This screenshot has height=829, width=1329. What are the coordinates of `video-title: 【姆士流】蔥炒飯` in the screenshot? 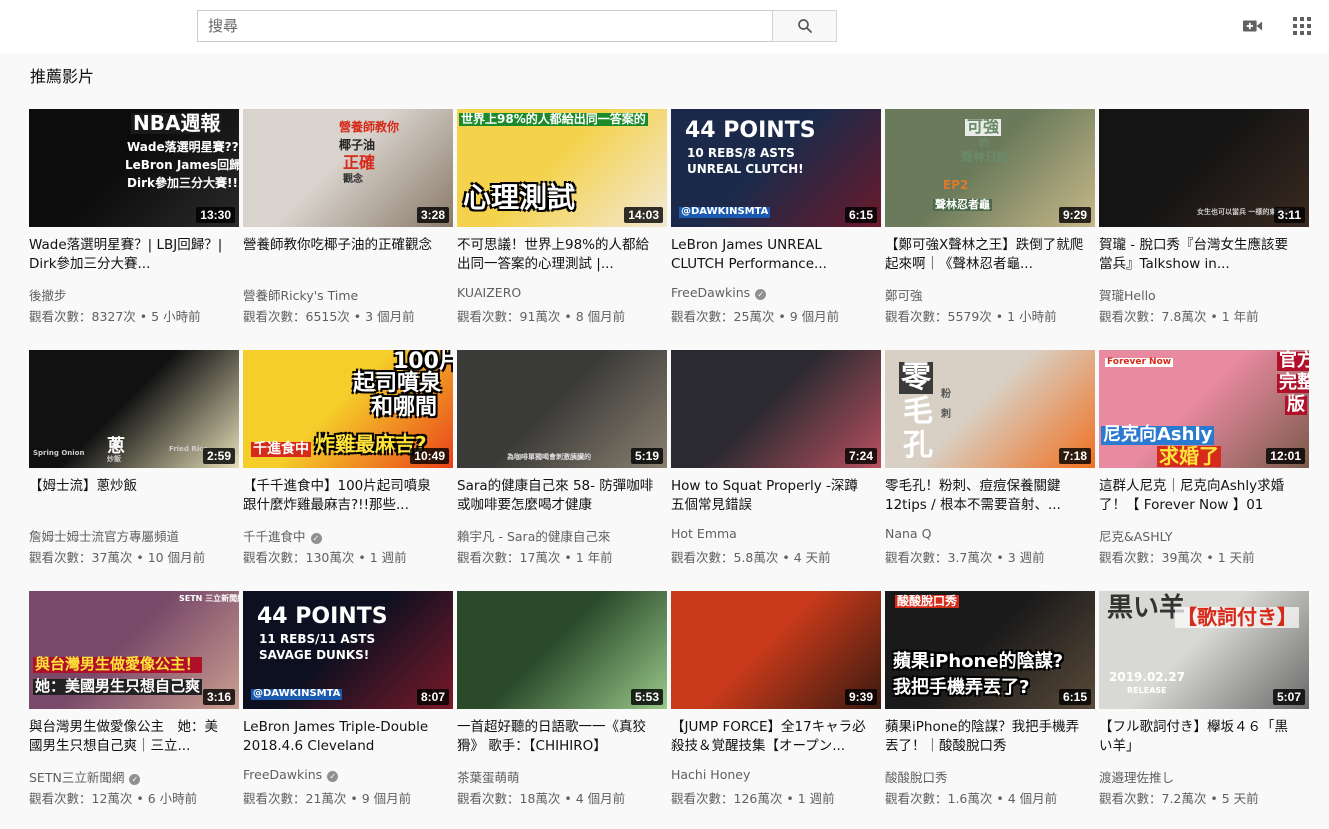 It's located at (129, 486).